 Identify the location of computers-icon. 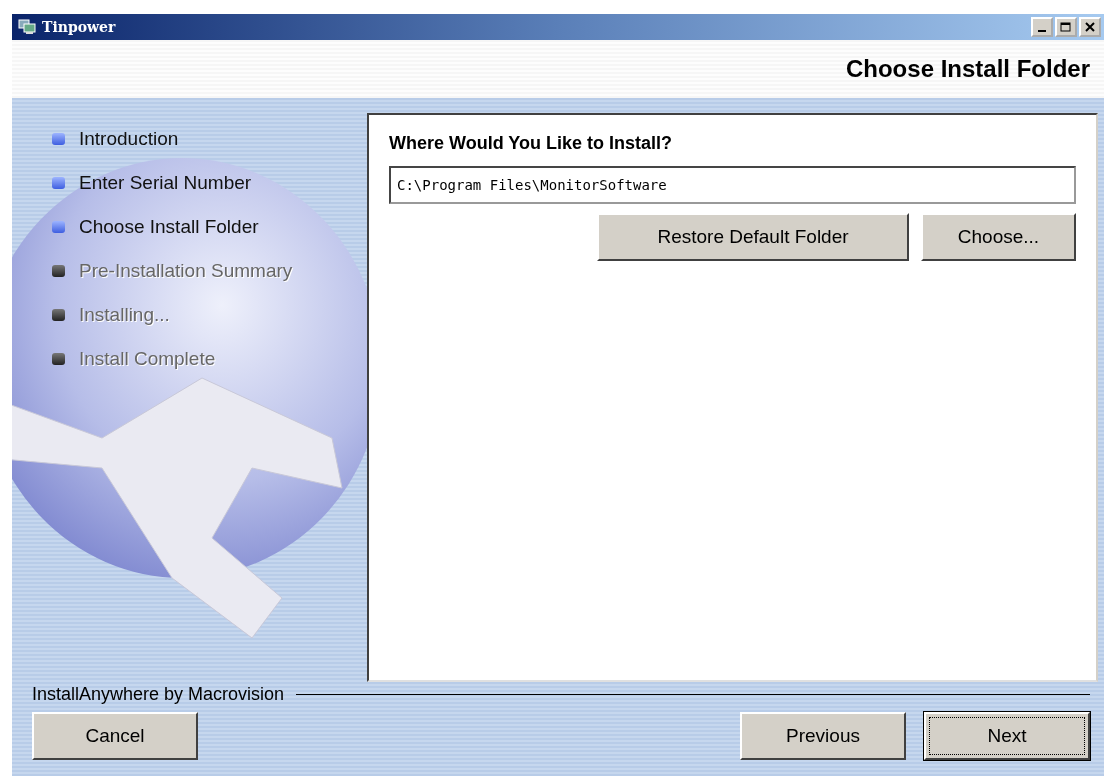
(27, 27).